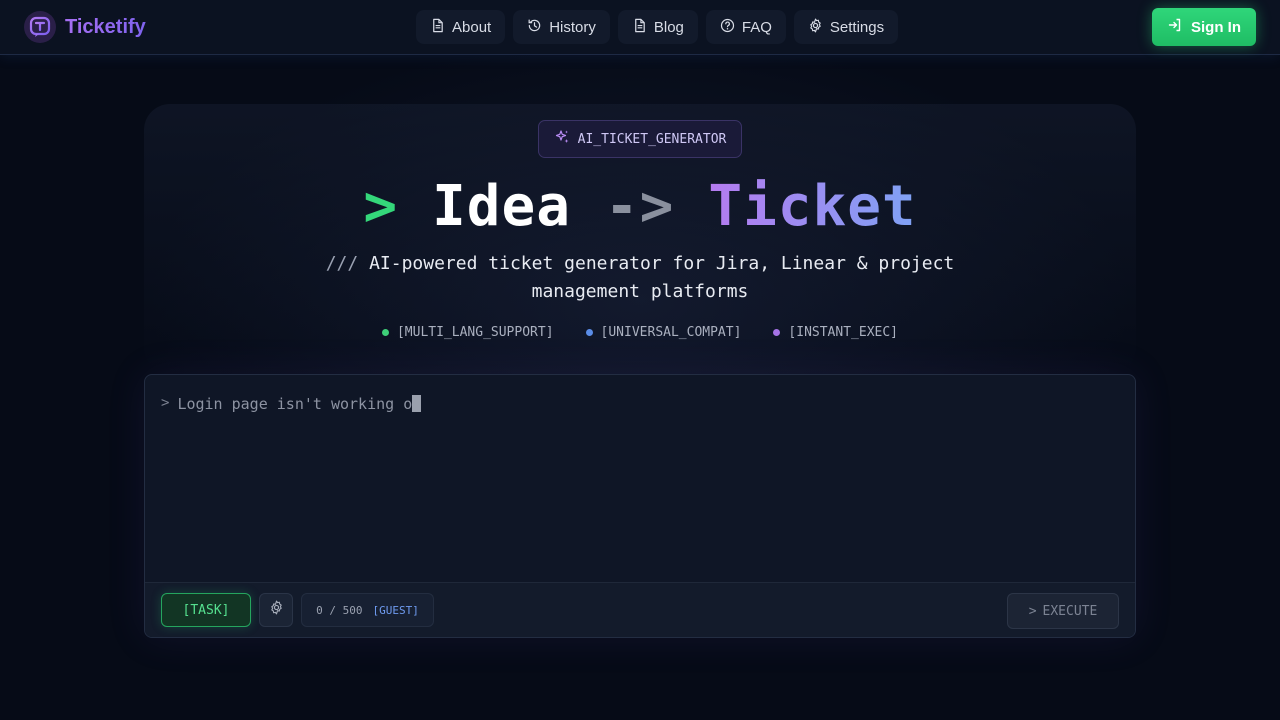 This screenshot has height=720, width=1280. I want to click on subtitle-prefix: ///, so click(342, 263).